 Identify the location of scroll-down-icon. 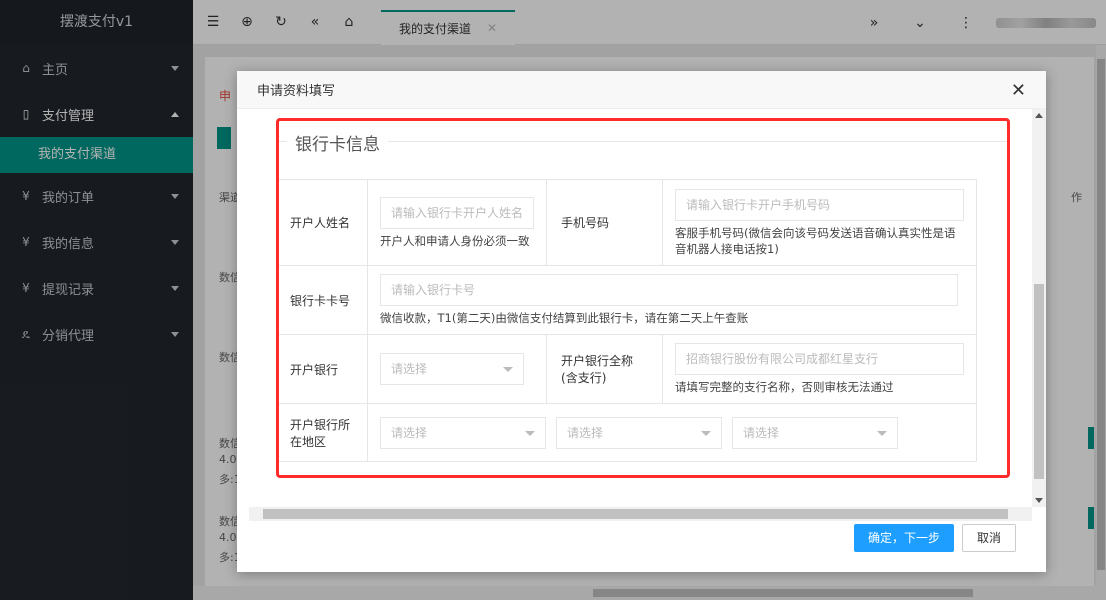
(1039, 500).